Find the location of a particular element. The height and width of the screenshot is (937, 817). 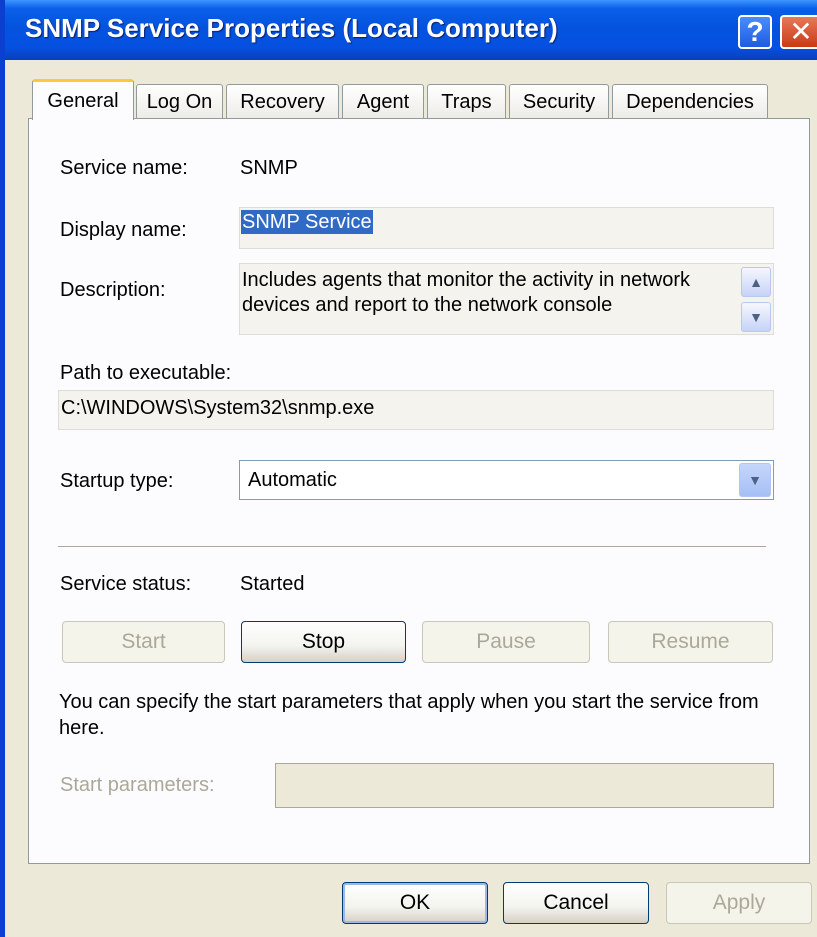

start-button: Start is located at coordinates (143, 642).